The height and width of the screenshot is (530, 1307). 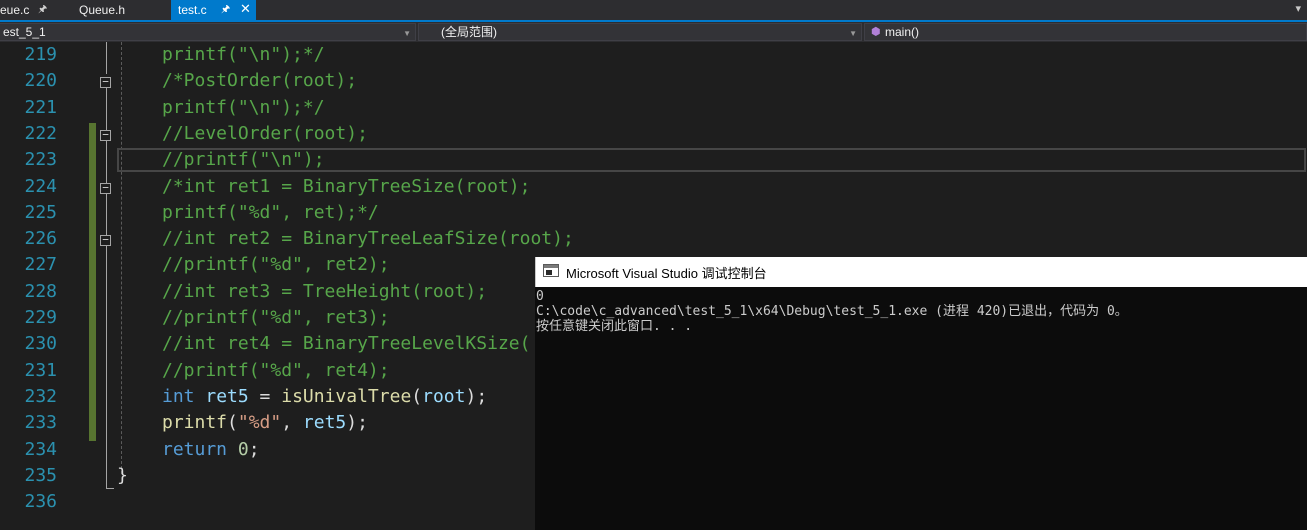 What do you see at coordinates (40, 475) in the screenshot?
I see `line-number: 235` at bounding box center [40, 475].